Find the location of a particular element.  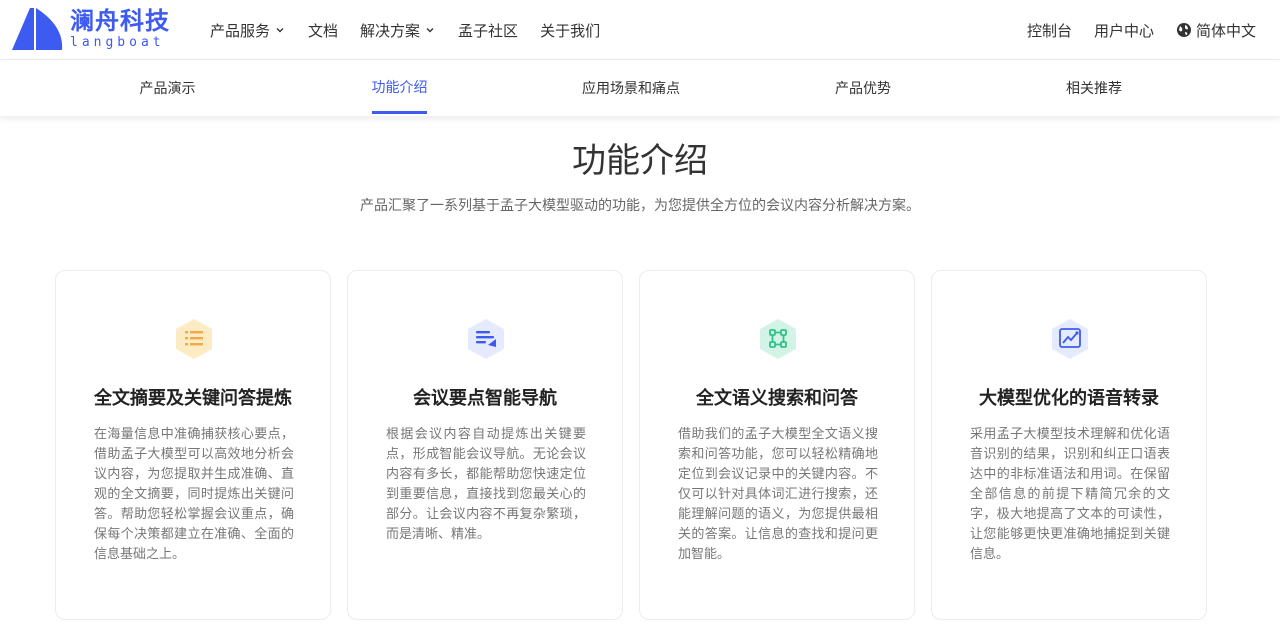

nav-community: 孟子社区 is located at coordinates (488, 30).